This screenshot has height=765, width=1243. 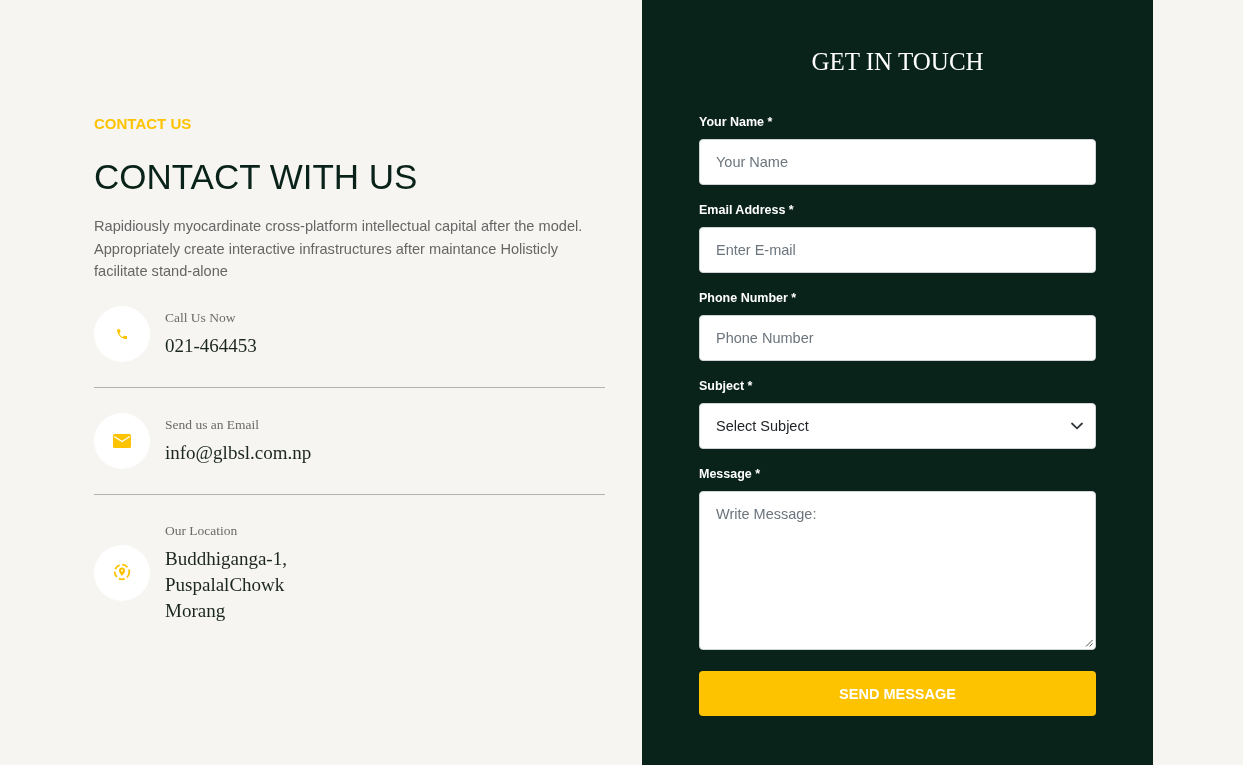 What do you see at coordinates (736, 122) in the screenshot?
I see `field-label: Your Name *` at bounding box center [736, 122].